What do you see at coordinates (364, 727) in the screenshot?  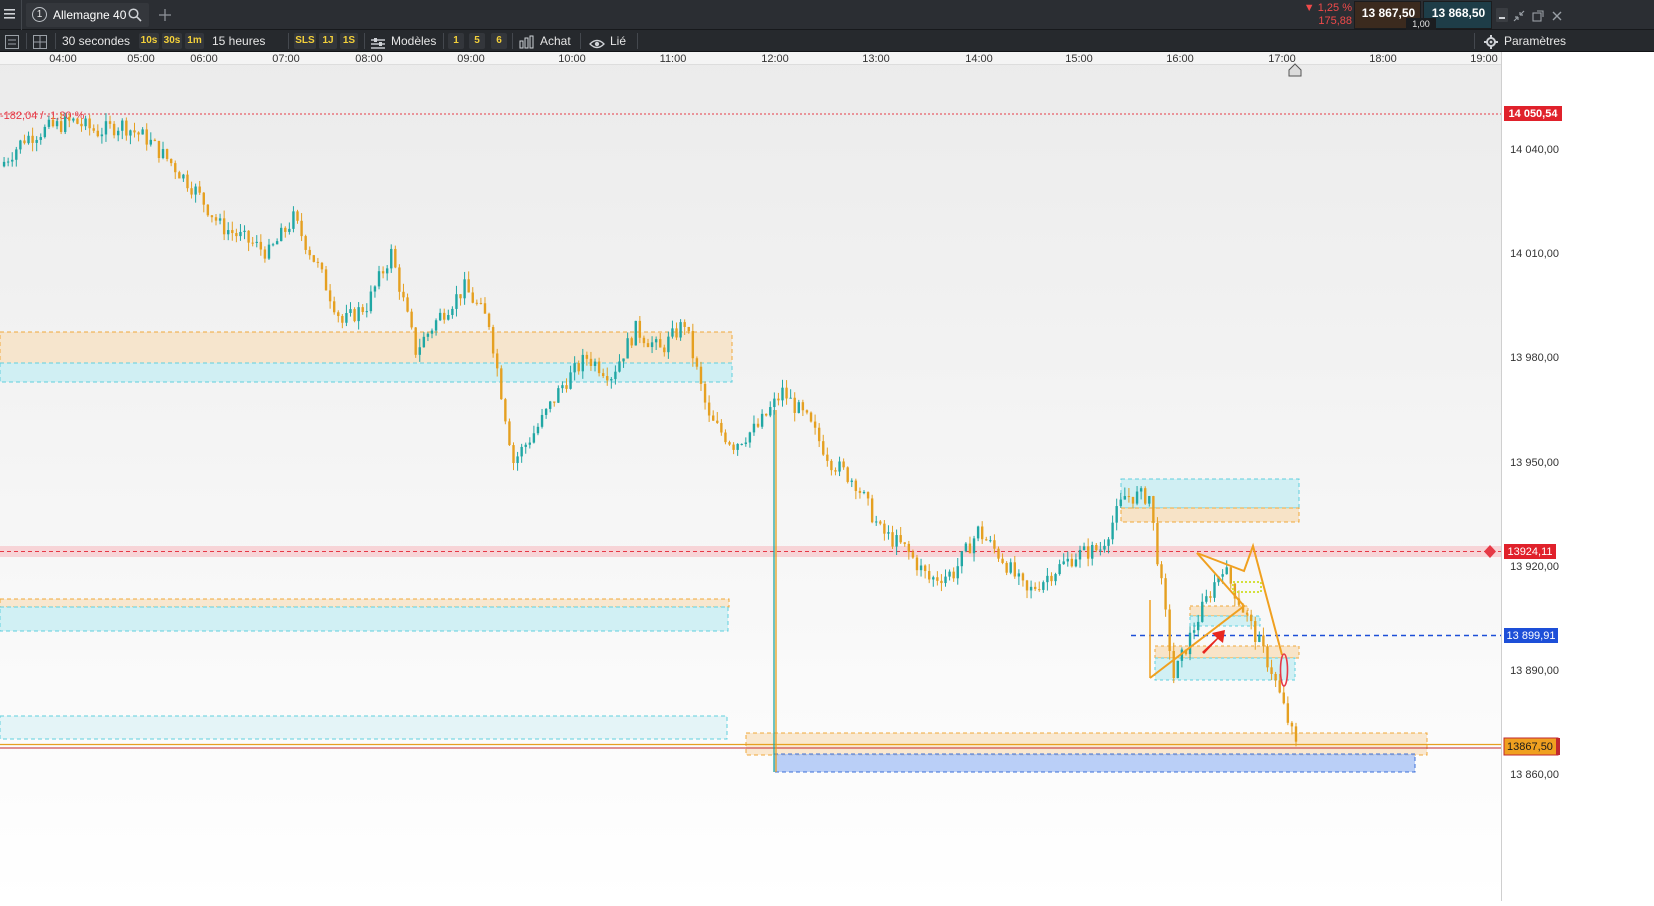 I see `zone-cyan-left-low` at bounding box center [364, 727].